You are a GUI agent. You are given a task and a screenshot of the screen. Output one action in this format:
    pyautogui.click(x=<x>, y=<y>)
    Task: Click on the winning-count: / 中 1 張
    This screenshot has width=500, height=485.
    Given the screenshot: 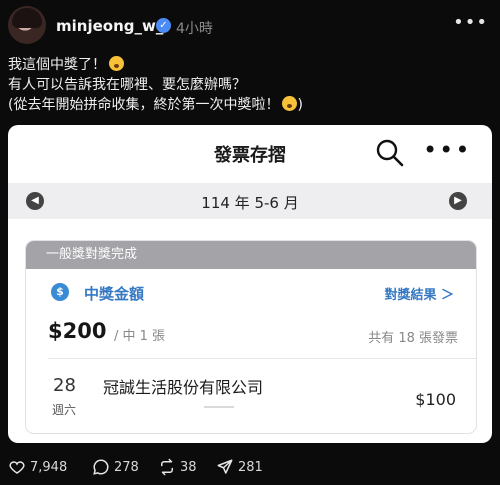 What is the action you would take?
    pyautogui.click(x=140, y=336)
    